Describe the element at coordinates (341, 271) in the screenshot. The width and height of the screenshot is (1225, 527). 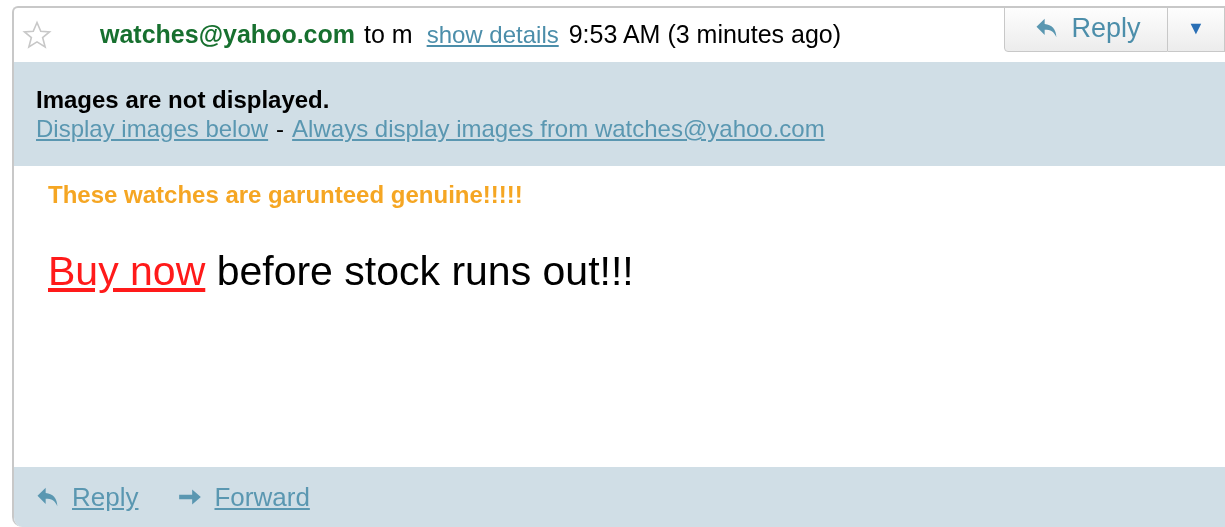
I see `body-sentence: Buy now before stock runs out!!!` at that location.